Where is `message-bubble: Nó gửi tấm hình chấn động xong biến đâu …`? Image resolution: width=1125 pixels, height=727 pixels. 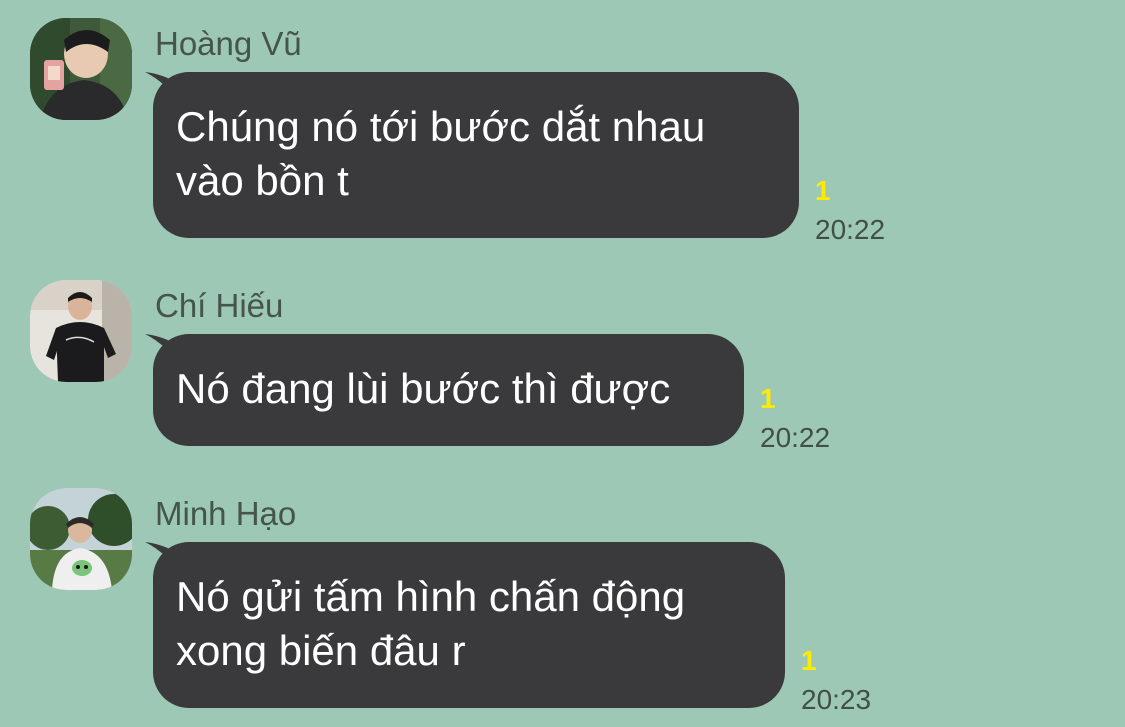
message-bubble: Nó gửi tấm hình chấn động xong biến đâu … is located at coordinates (469, 625).